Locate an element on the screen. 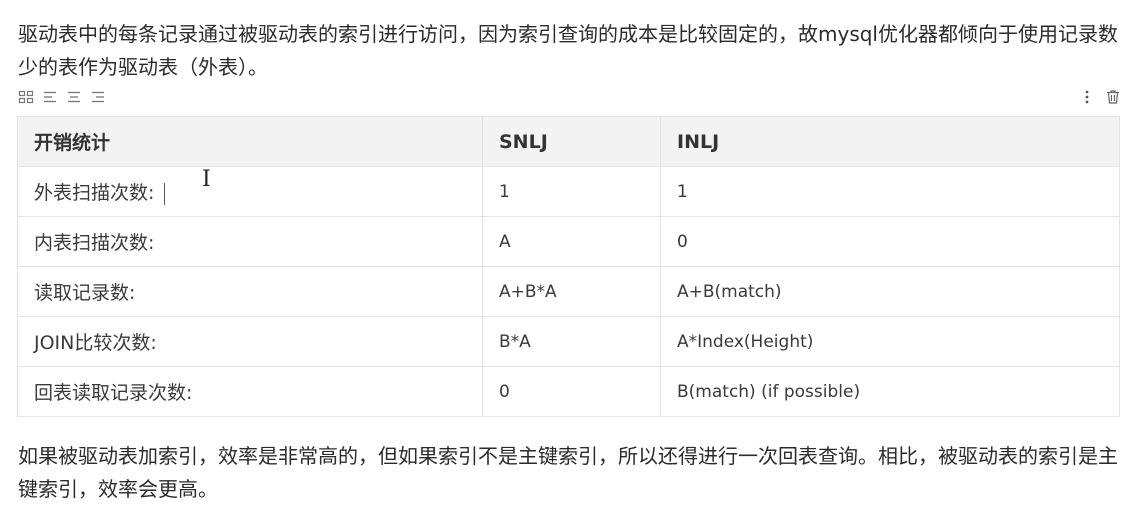  text-cursor is located at coordinates (165, 193).